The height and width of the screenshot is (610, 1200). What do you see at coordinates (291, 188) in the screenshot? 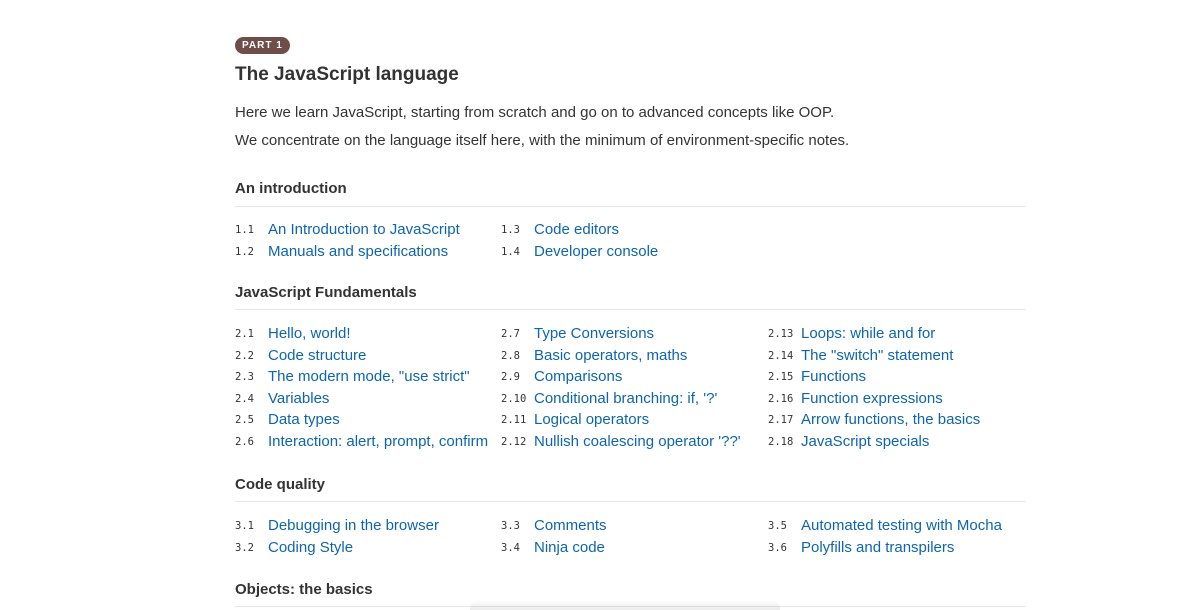
I see `section-title-introduction: An introduction` at bounding box center [291, 188].